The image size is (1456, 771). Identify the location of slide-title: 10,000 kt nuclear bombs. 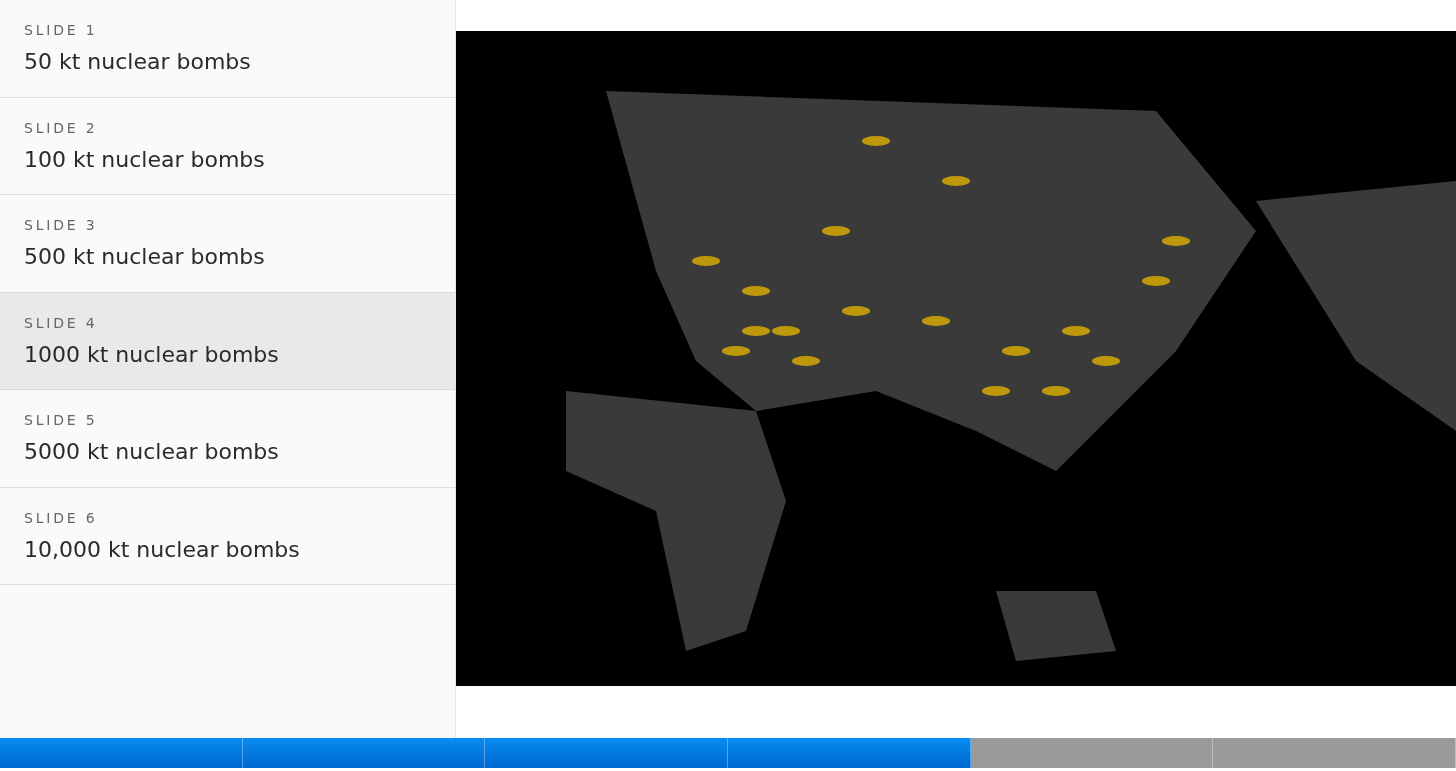
(162, 549).